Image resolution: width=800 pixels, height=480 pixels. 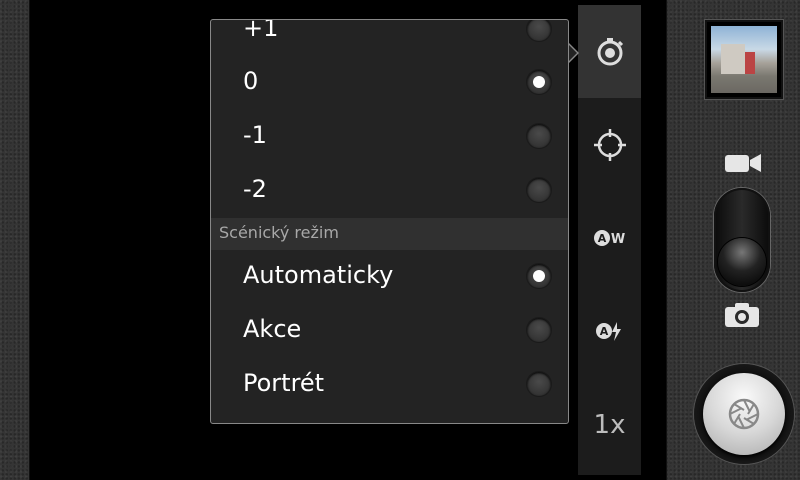 I want to click on flash-indicator-button: A, so click(x=609, y=330).